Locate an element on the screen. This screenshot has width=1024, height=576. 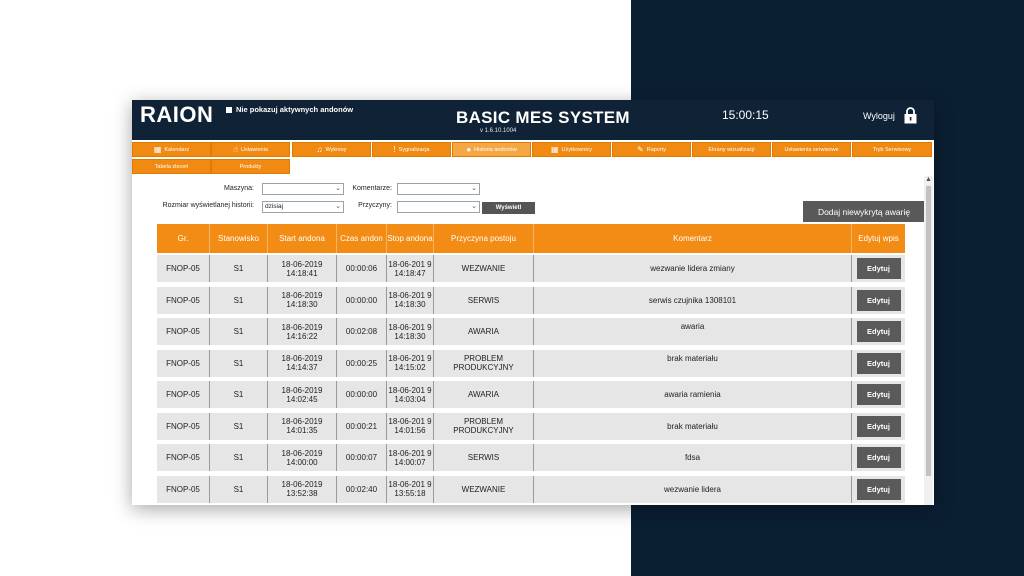
nav-item-9: Ustawienia serwisowe is located at coordinates (811, 149).